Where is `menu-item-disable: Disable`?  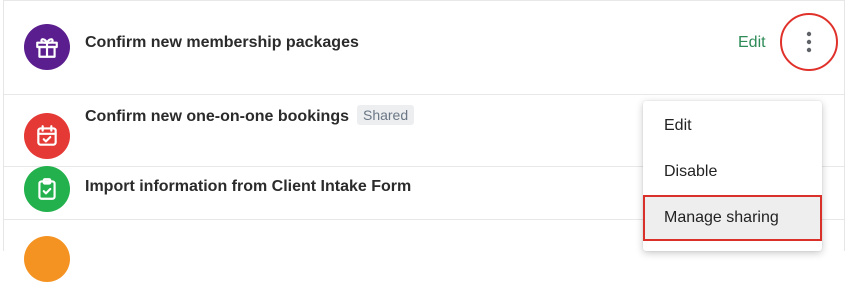 menu-item-disable: Disable is located at coordinates (732, 172).